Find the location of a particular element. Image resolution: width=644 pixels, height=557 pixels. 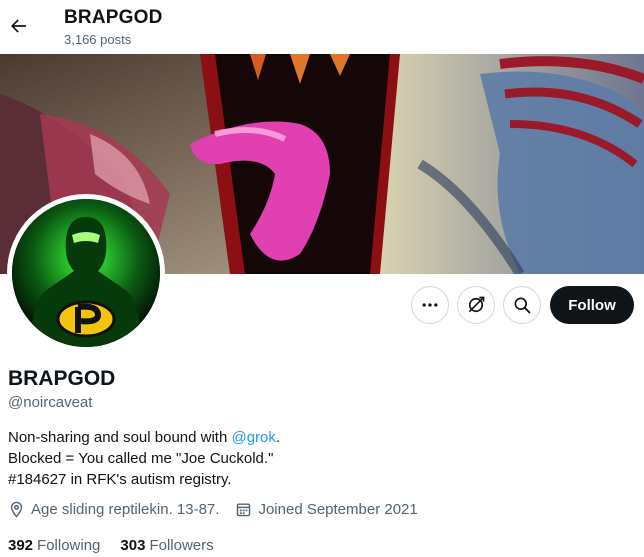

header-title: BRAPGOD is located at coordinates (113, 17).